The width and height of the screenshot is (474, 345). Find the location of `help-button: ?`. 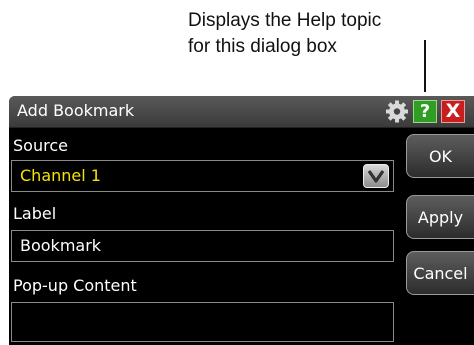

help-button: ? is located at coordinates (425, 111).